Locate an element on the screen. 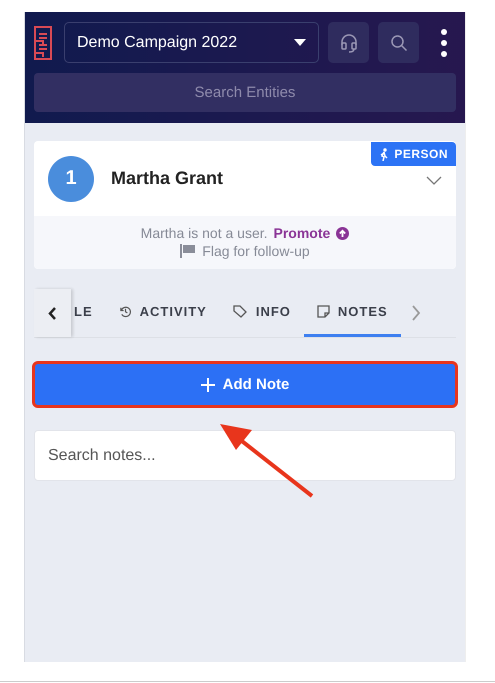 This screenshot has height=683, width=495. avatar: 1 is located at coordinates (71, 179).